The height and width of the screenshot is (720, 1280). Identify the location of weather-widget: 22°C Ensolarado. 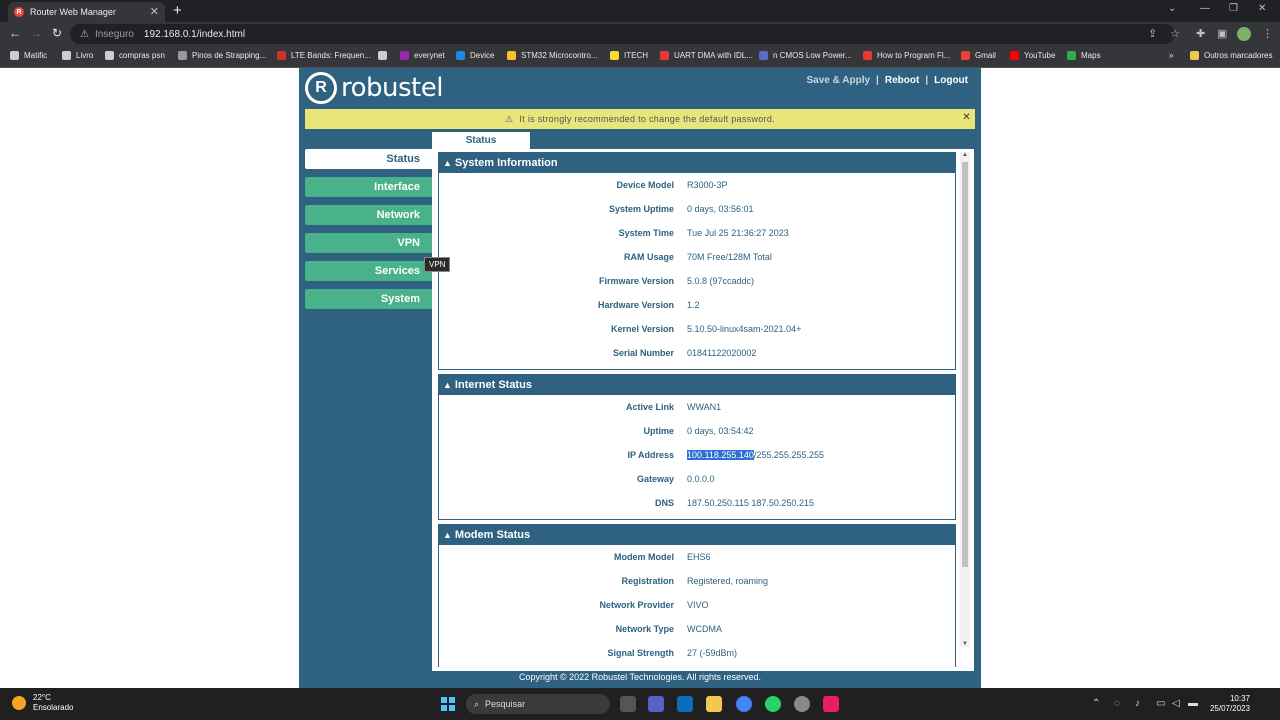
(42, 703).